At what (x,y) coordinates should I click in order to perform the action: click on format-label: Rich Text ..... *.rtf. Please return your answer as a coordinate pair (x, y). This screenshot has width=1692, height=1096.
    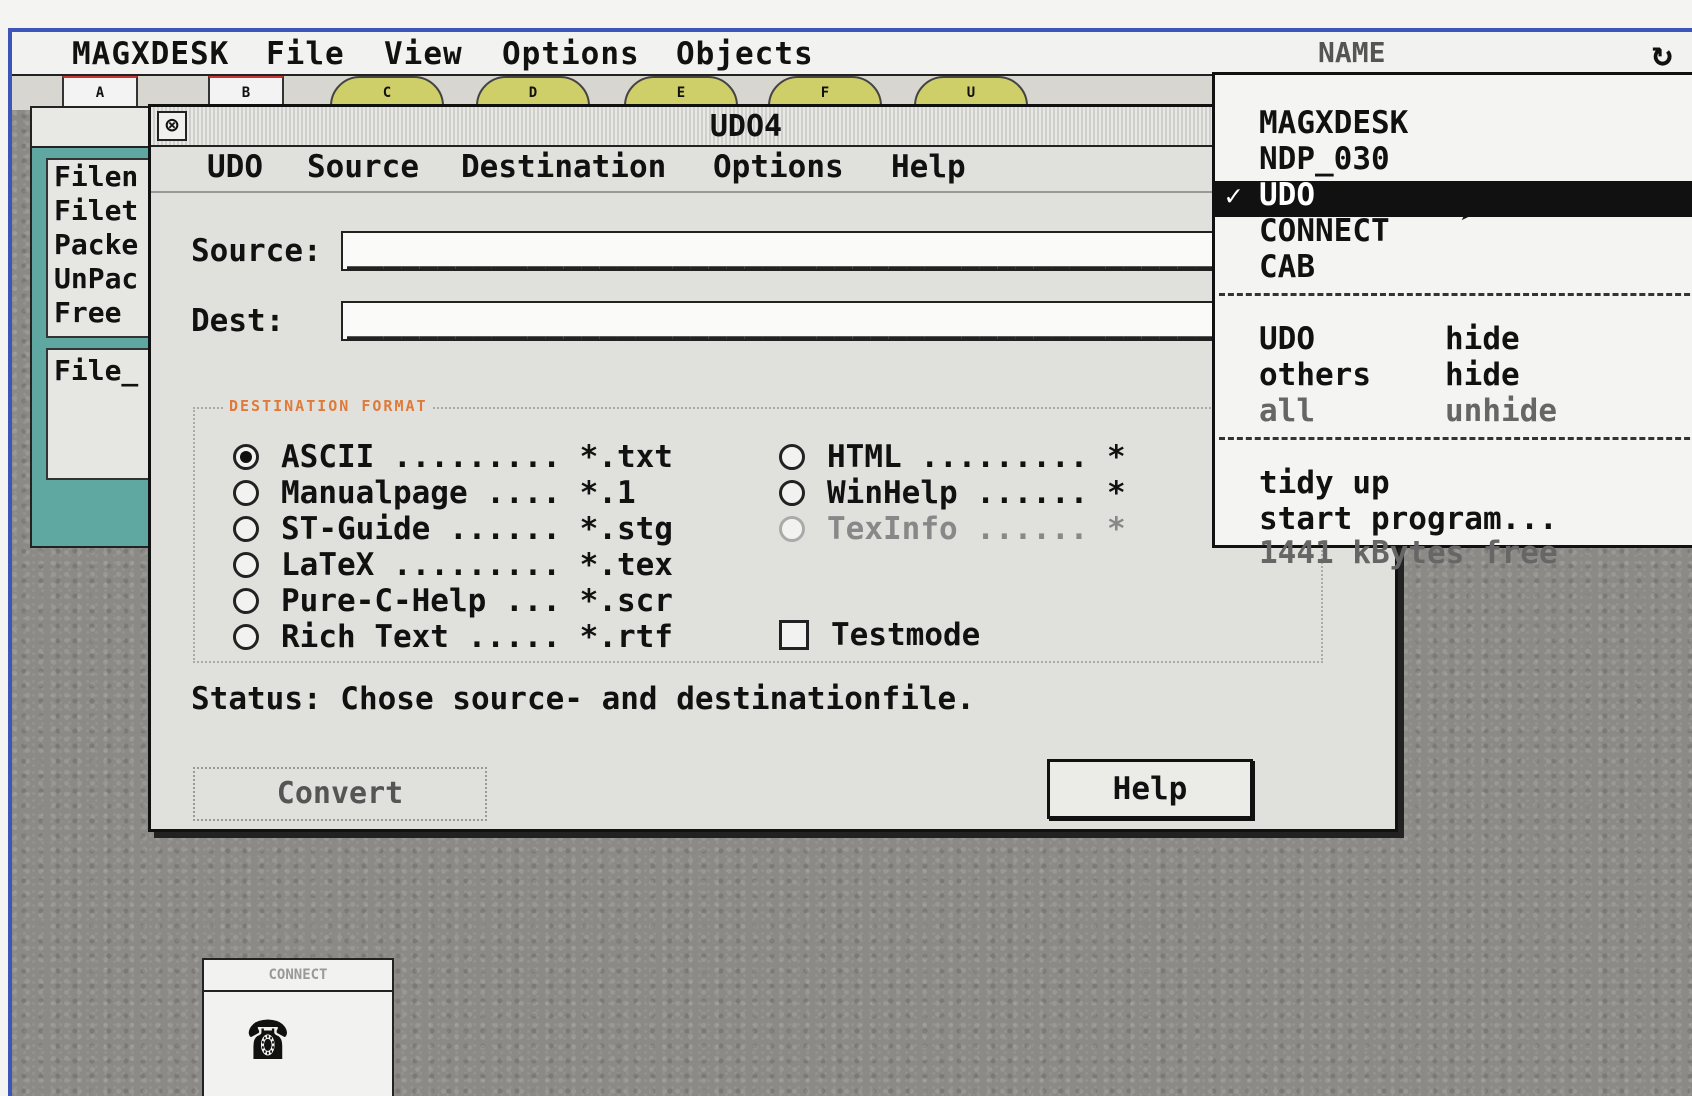
    Looking at the image, I should click on (477, 637).